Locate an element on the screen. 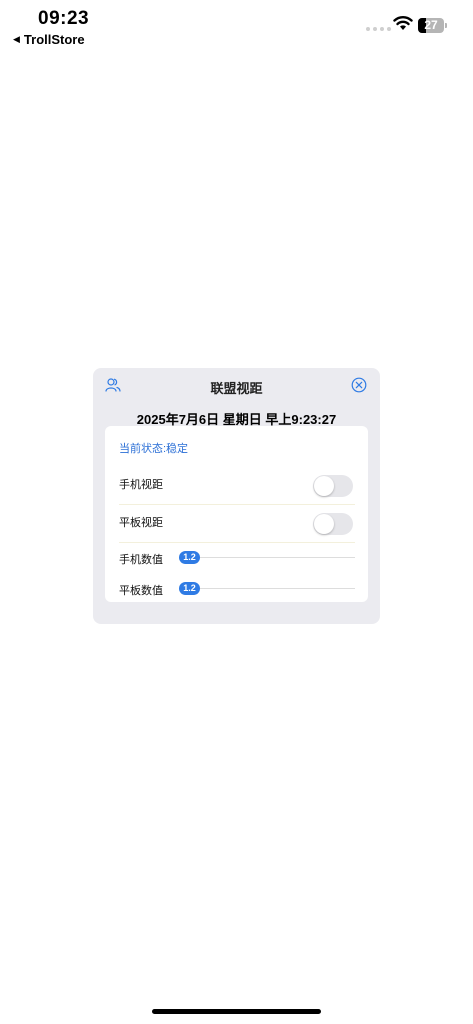  status-time: 09:23 is located at coordinates (64, 18).